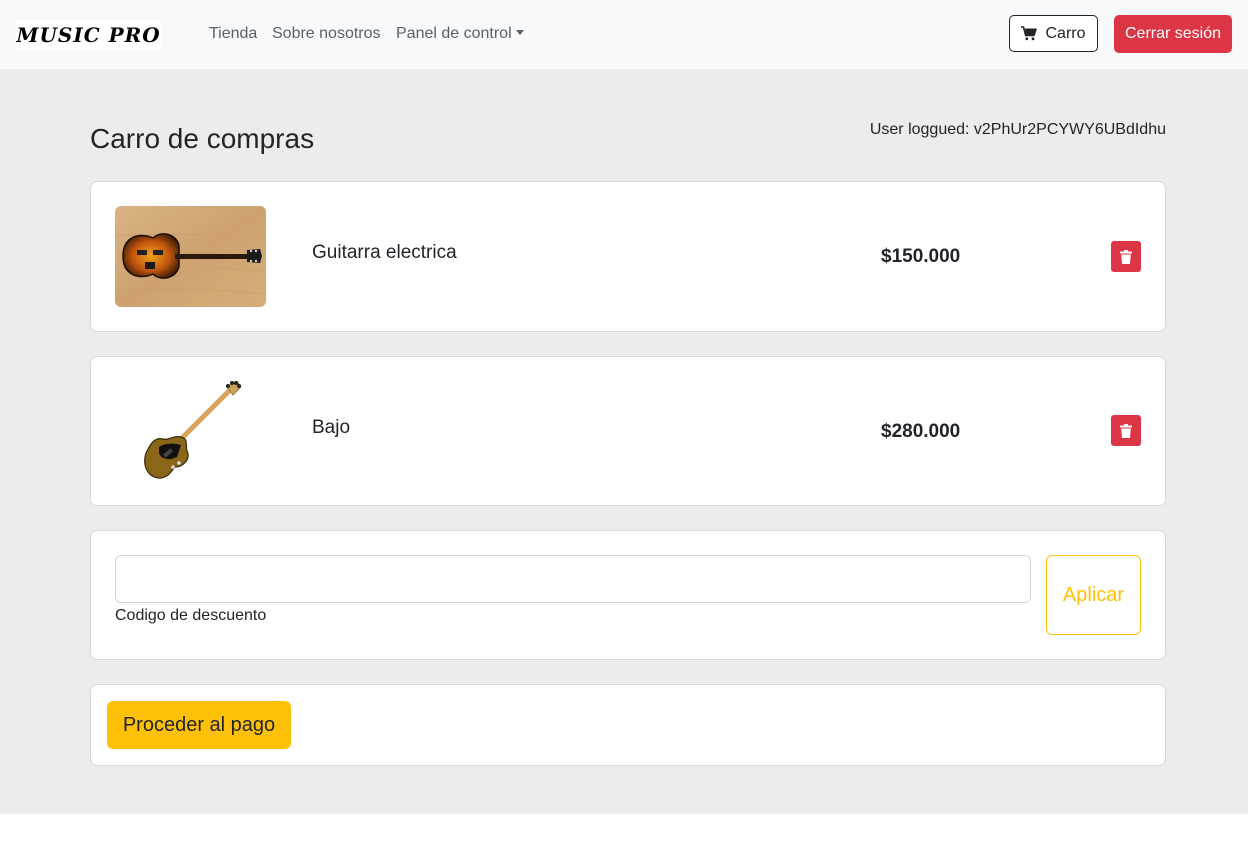 Image resolution: width=1248 pixels, height=857 pixels. Describe the element at coordinates (921, 431) in the screenshot. I see `item-price: $280.000` at that location.